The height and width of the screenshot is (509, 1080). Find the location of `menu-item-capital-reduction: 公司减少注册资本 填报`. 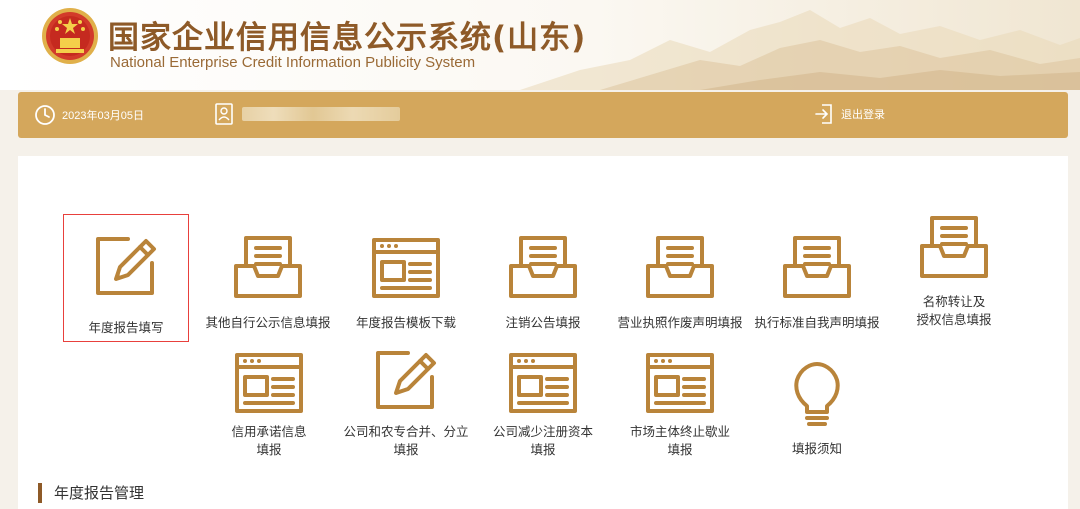

menu-item-capital-reduction: 公司减少注册资本 填报 is located at coordinates (543, 405).